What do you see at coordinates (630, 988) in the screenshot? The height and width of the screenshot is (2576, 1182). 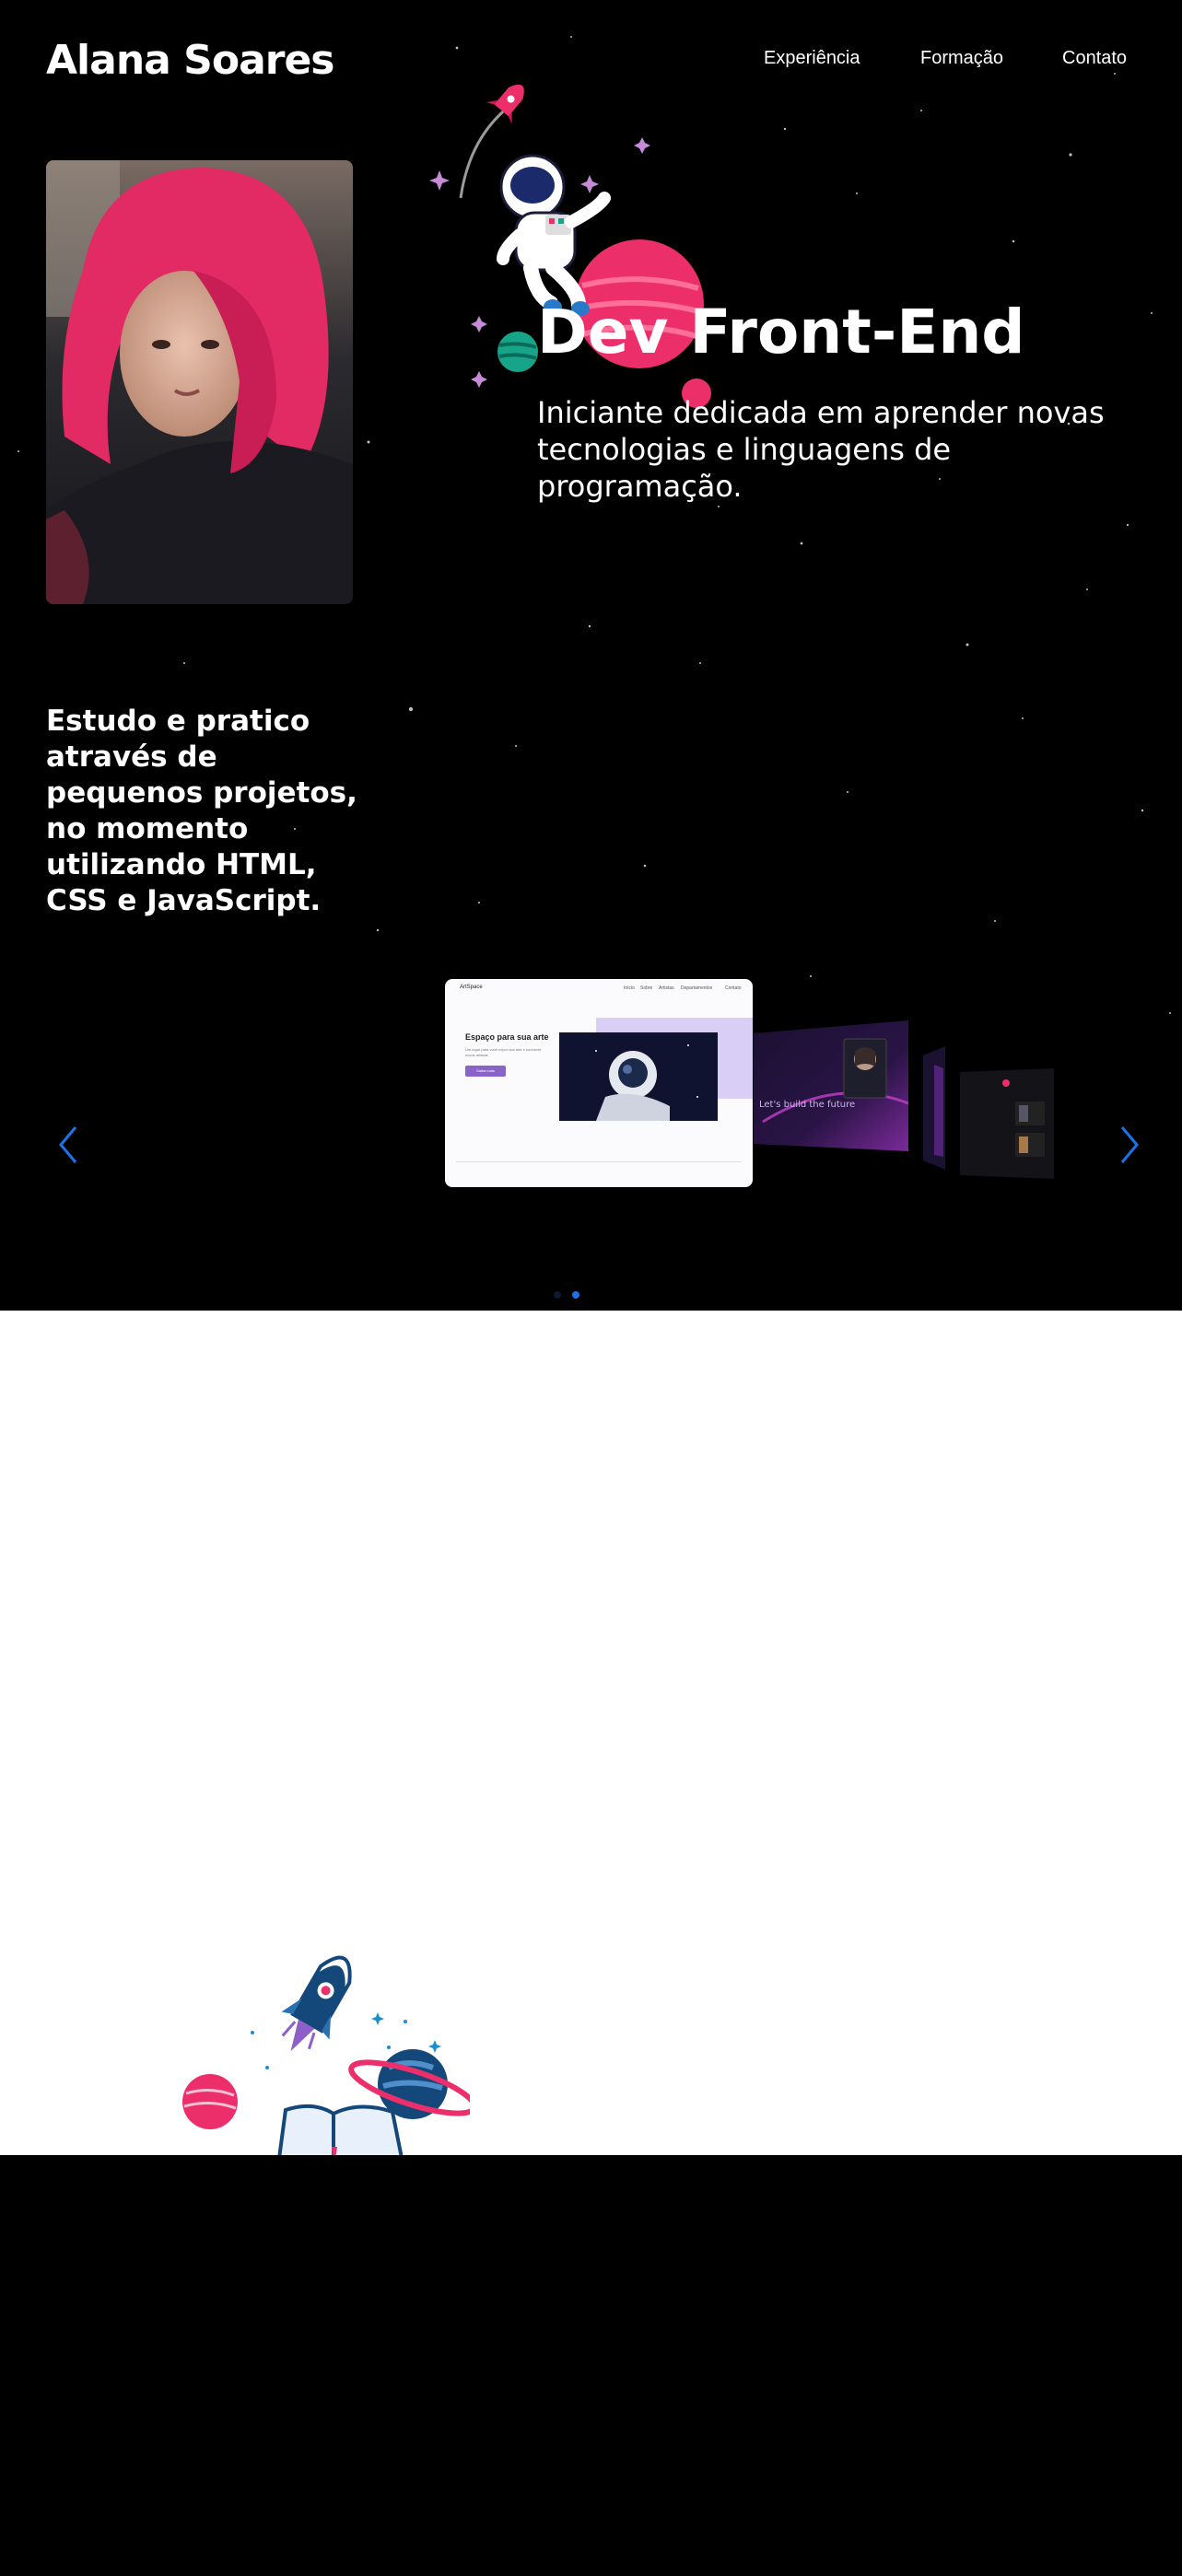 I see `slide-menu-item: Início` at bounding box center [630, 988].